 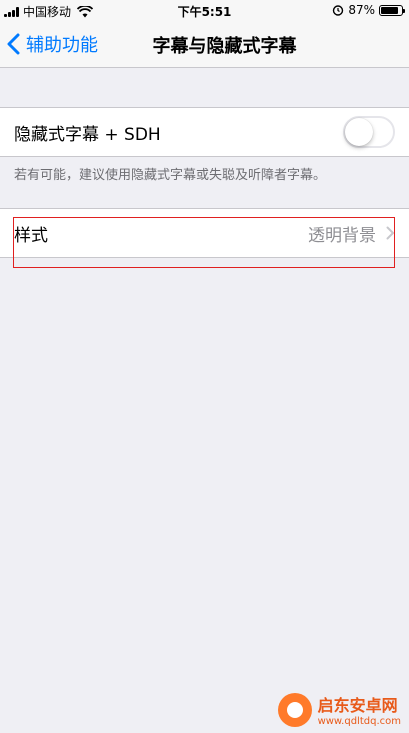 What do you see at coordinates (361, 10) in the screenshot?
I see `battery-percent: 87%` at bounding box center [361, 10].